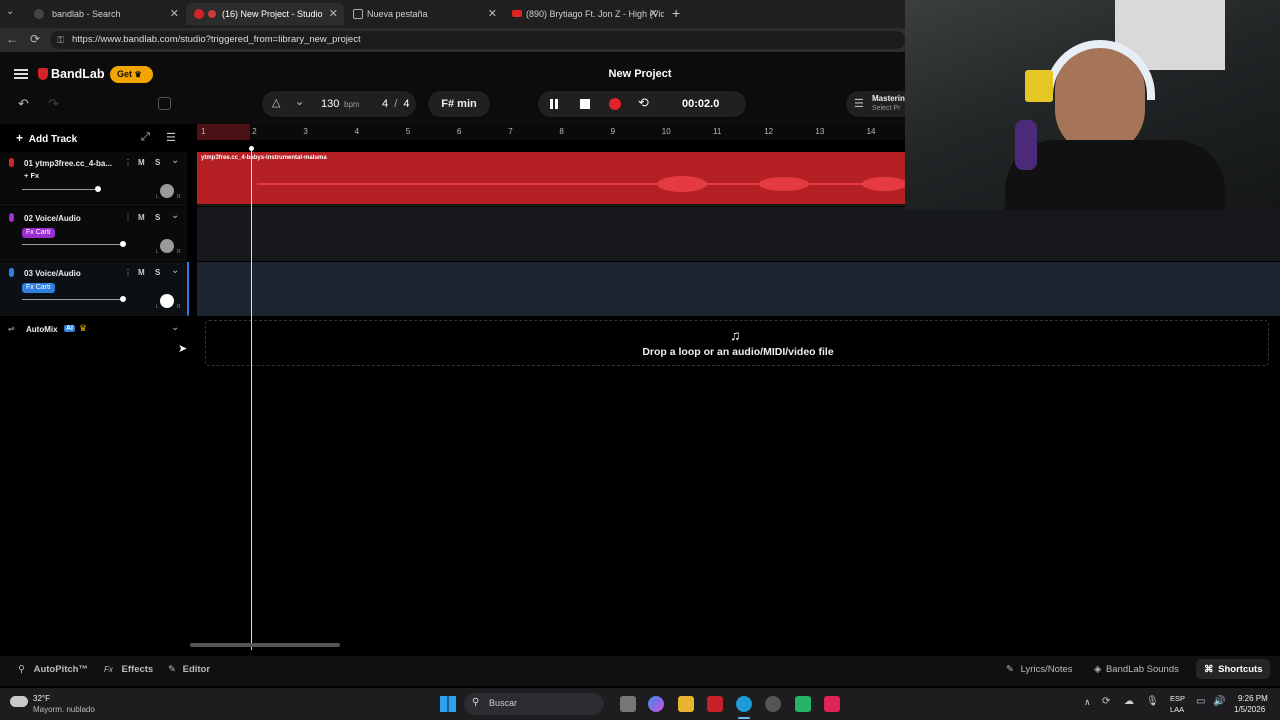 This screenshot has height=720, width=1280. What do you see at coordinates (676, 13) in the screenshot?
I see `new-tab-plus-icon: +` at bounding box center [676, 13].